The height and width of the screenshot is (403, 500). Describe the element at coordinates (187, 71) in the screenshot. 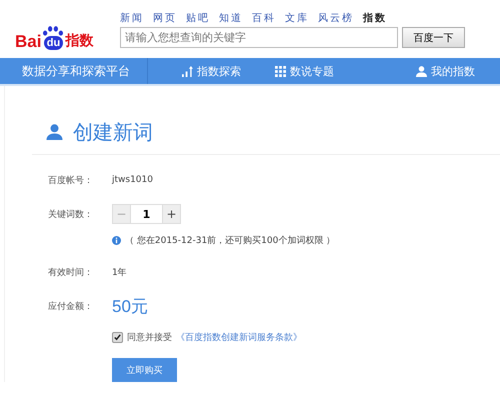

I see `bar-chart-icon` at that location.